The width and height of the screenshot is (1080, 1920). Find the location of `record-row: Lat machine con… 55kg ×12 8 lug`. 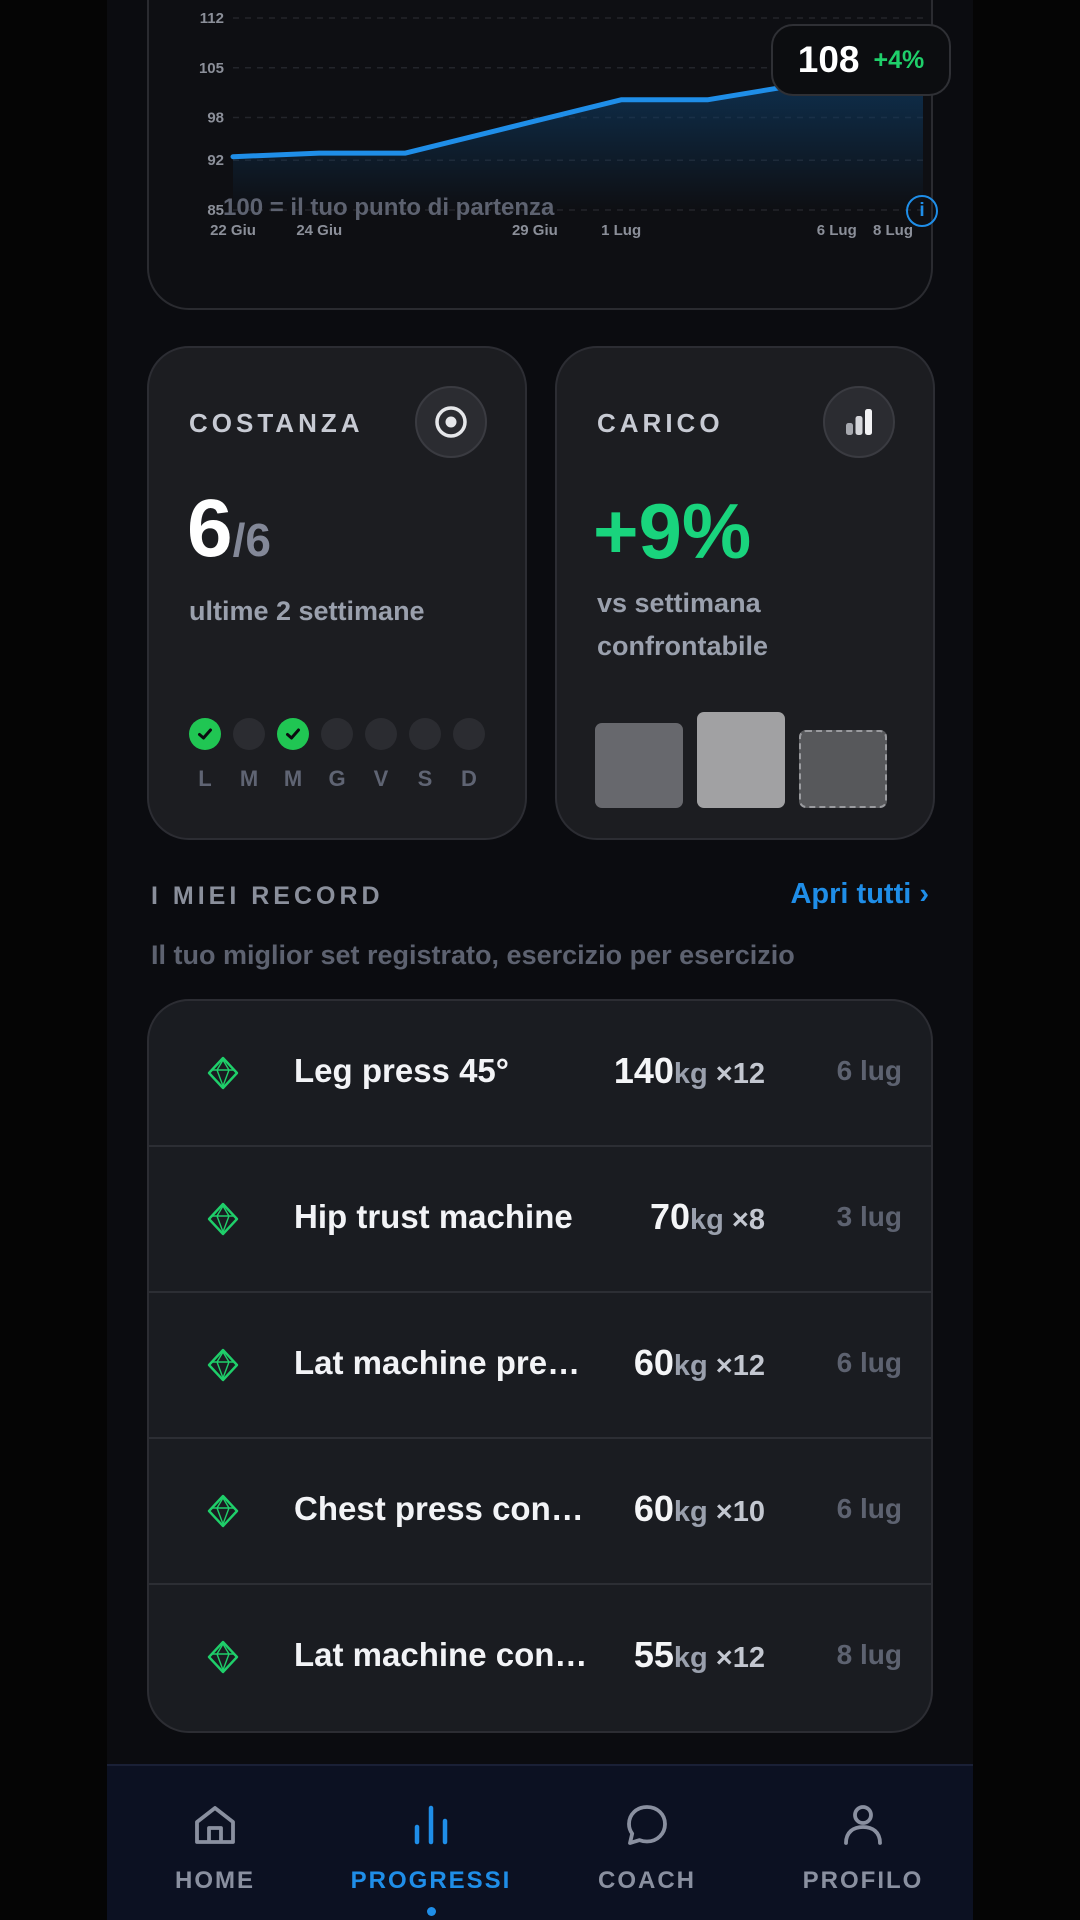

record-row: Lat machine con… 55kg ×12 8 lug is located at coordinates (540, 1658).